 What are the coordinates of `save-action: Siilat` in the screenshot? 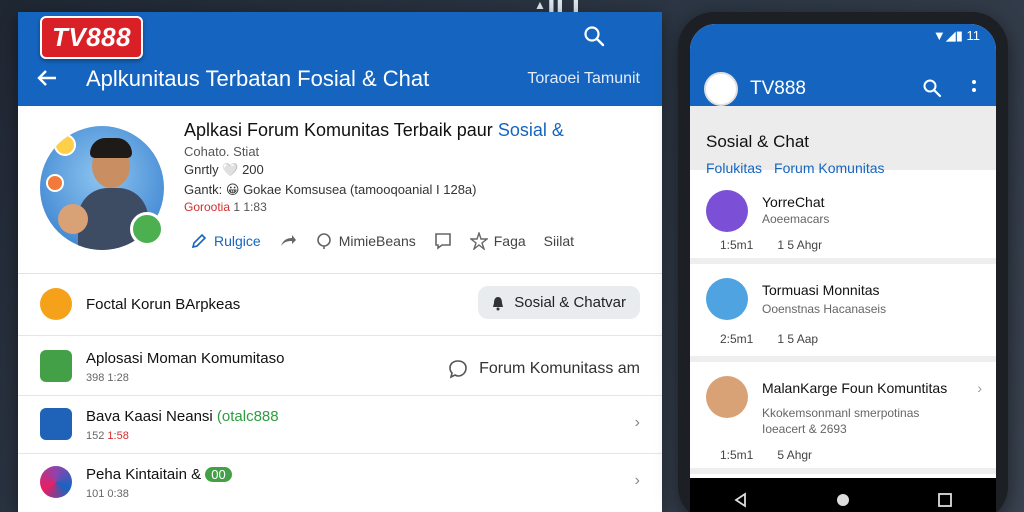 It's located at (559, 241).